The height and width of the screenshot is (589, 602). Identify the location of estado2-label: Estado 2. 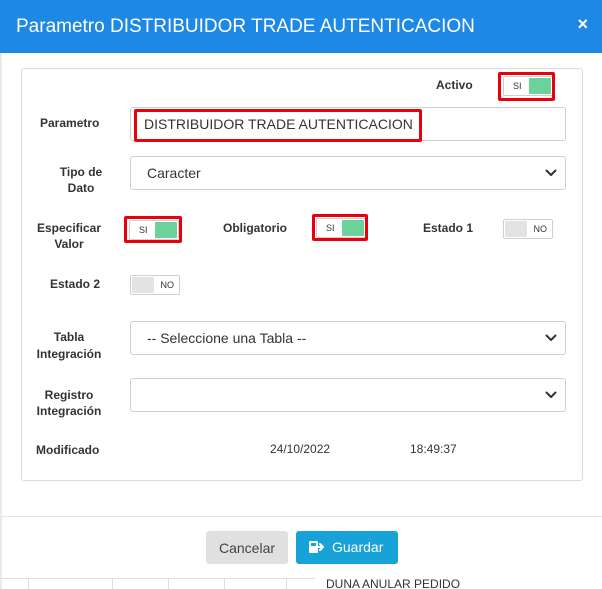
(75, 284).